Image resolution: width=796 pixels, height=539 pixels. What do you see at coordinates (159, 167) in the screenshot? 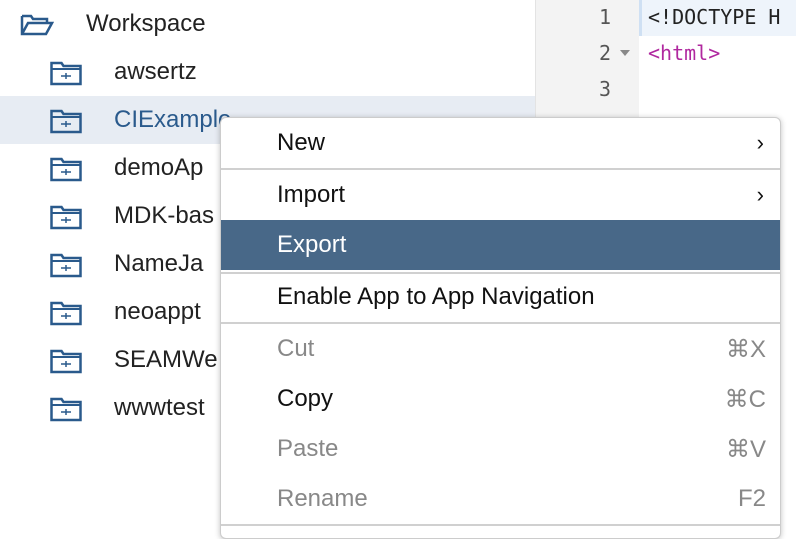
I see `tree-item-label: demoAp` at bounding box center [159, 167].